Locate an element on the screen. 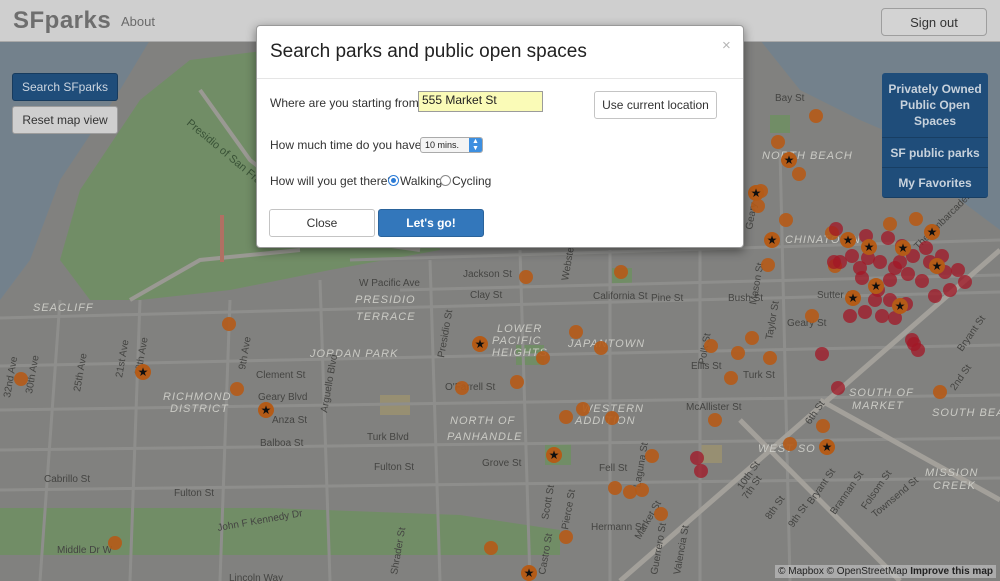 The image size is (1000, 581). layer-popos: Privately Owned Public Open Spaces is located at coordinates (935, 105).